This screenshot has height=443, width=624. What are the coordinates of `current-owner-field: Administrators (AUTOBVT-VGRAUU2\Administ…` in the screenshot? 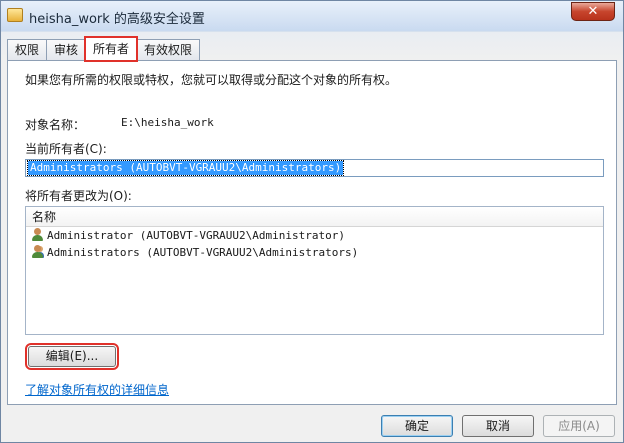 It's located at (314, 168).